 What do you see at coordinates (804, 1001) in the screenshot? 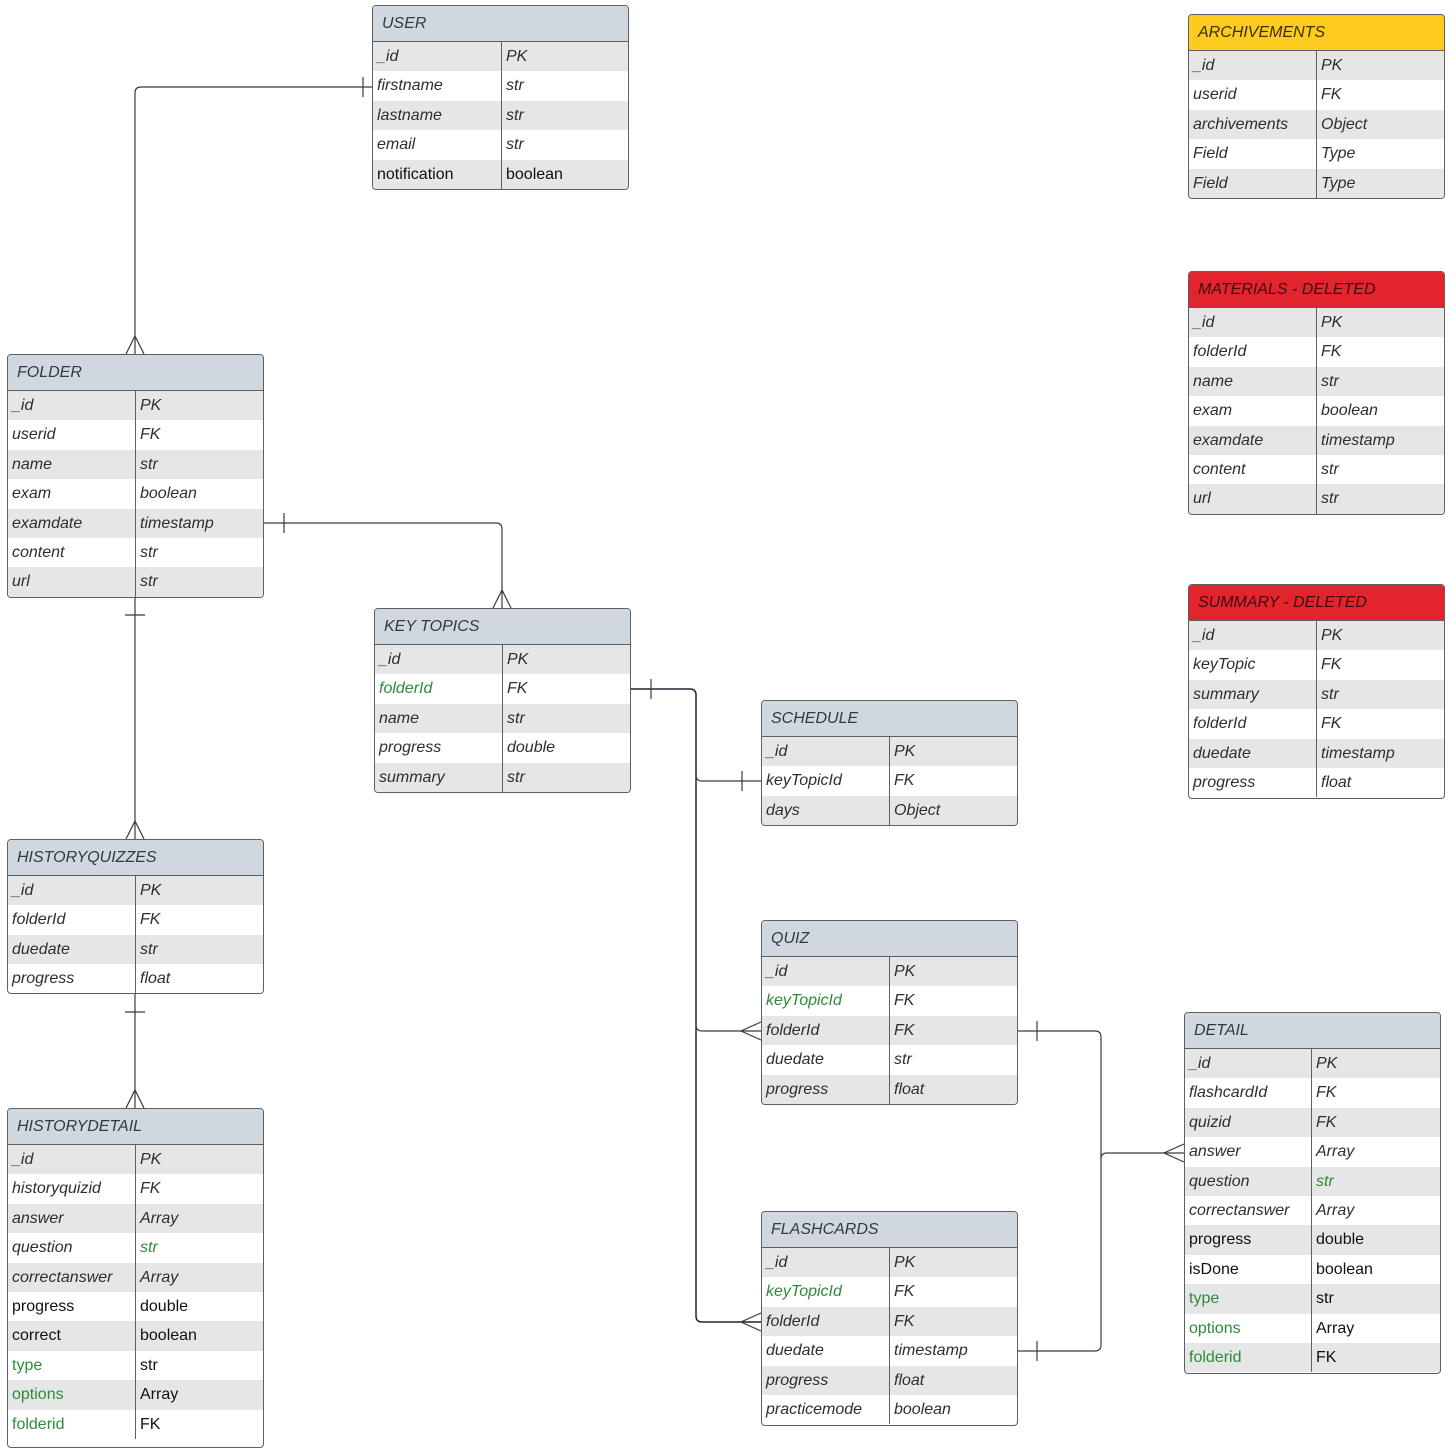
I see `field-name: keyTopicId` at bounding box center [804, 1001].